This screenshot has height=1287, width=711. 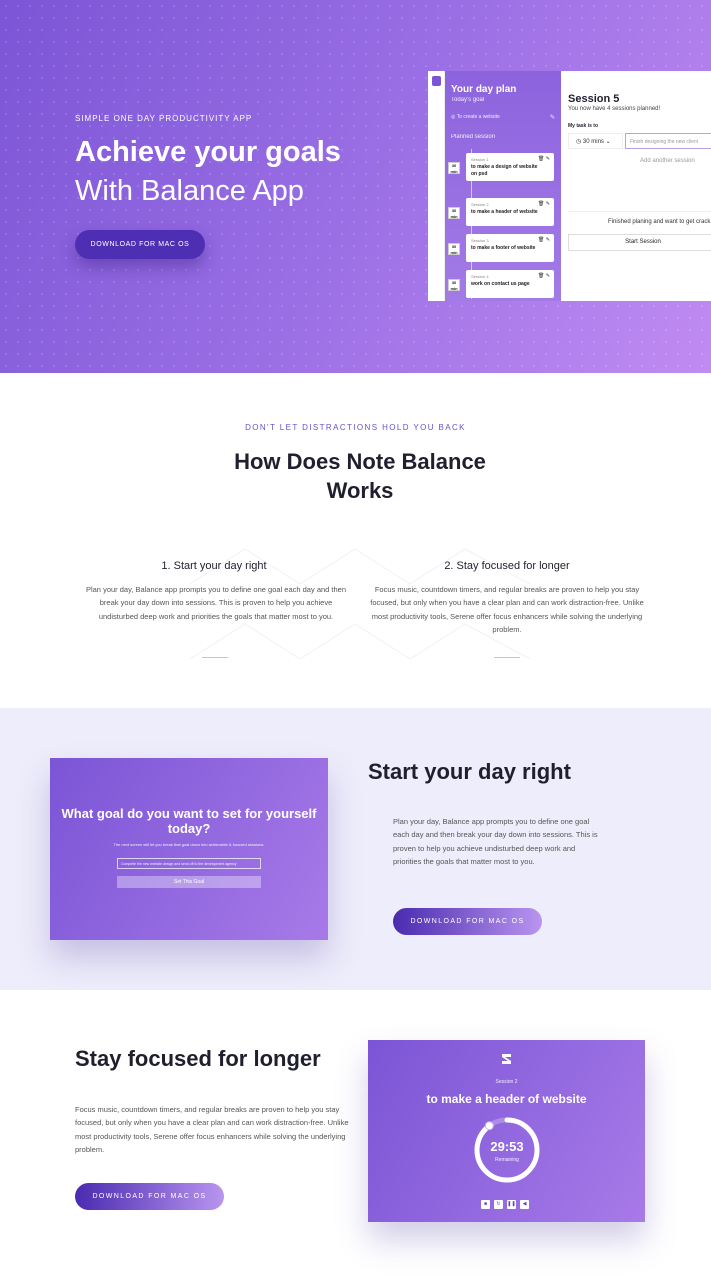 What do you see at coordinates (507, 1146) in the screenshot?
I see `timer-value: 29:53` at bounding box center [507, 1146].